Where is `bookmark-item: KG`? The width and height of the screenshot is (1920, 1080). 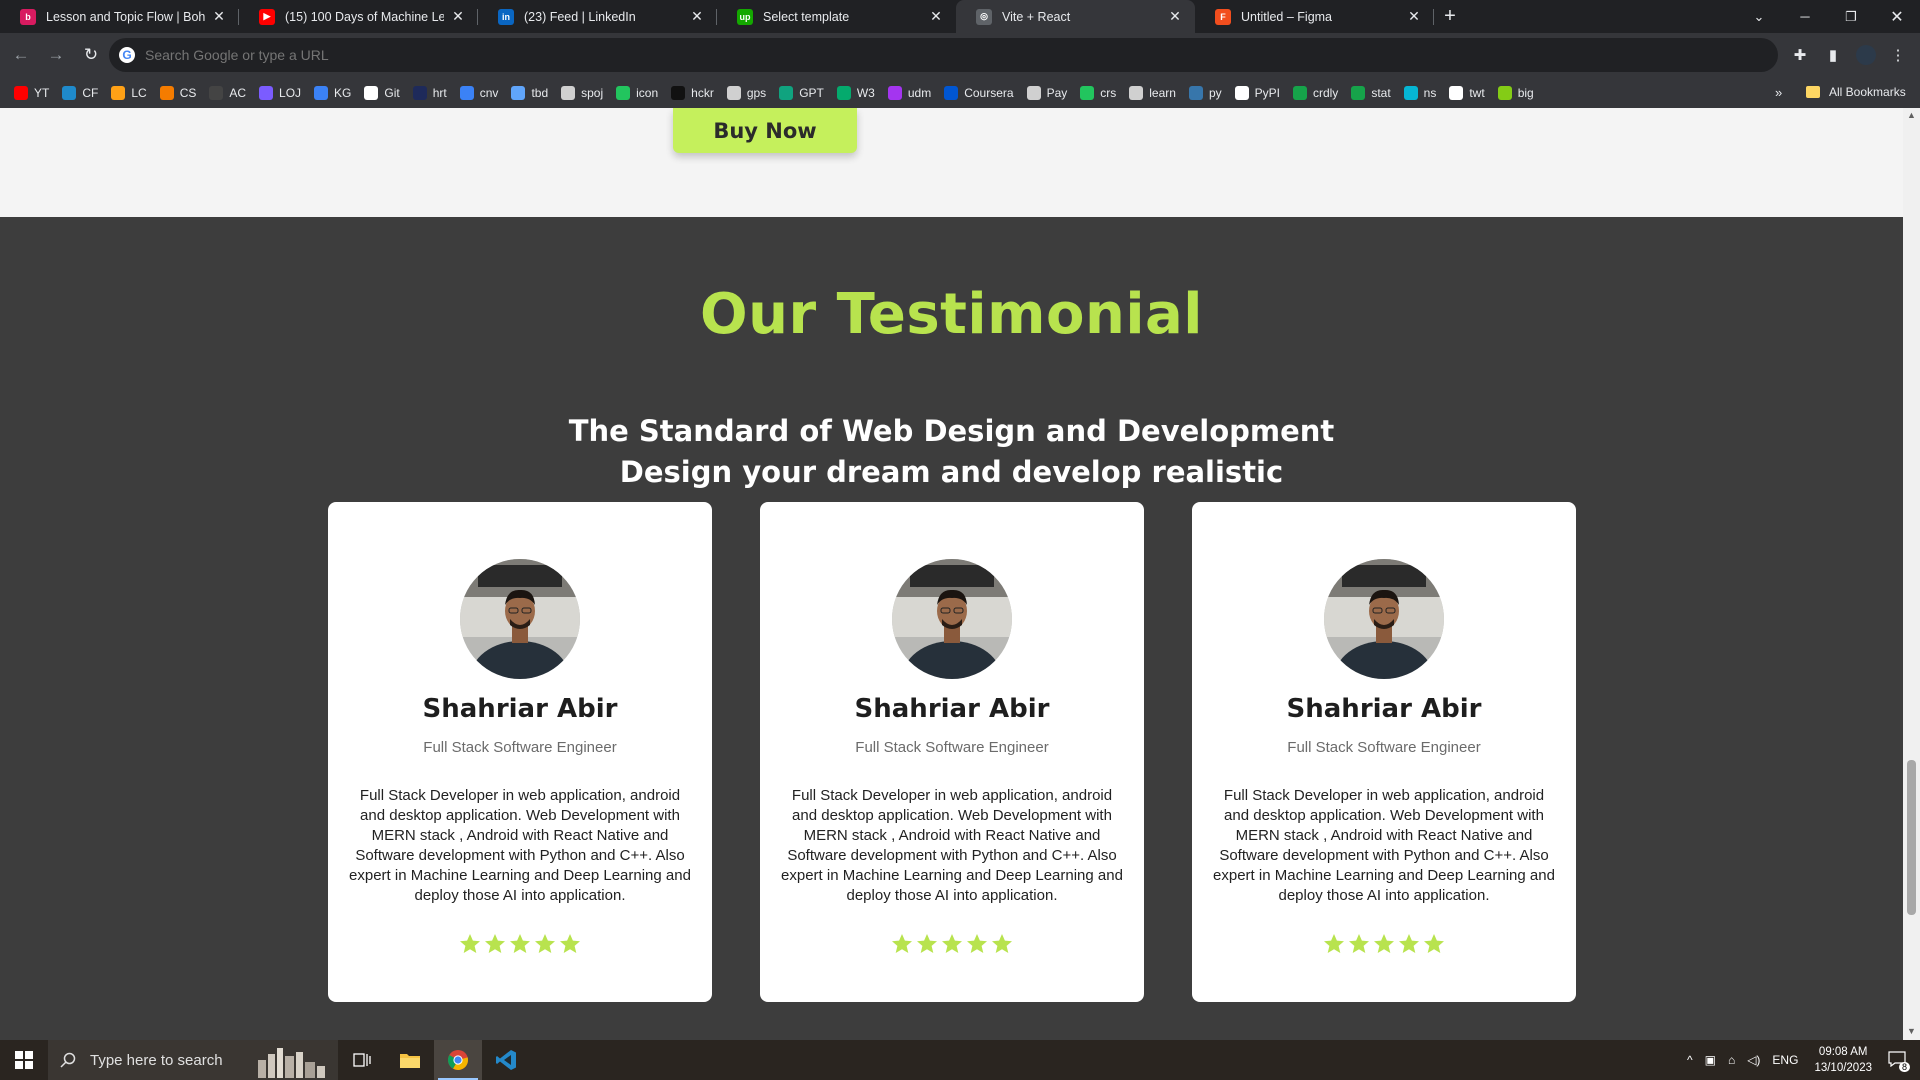
bookmark-item: KG is located at coordinates (332, 92).